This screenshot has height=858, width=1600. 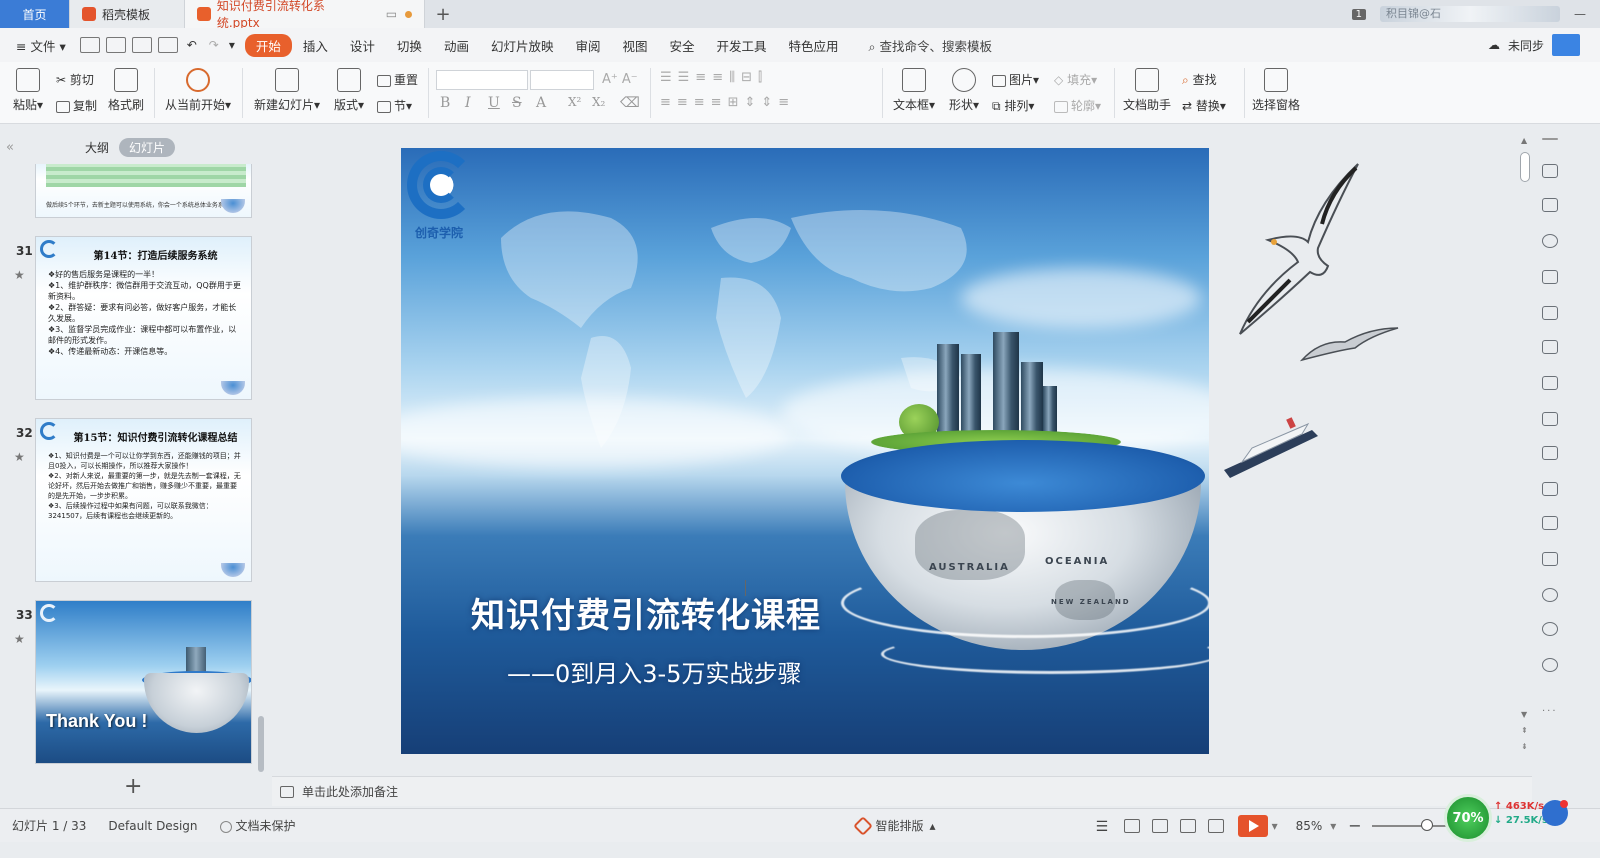 I want to click on menu-developer: 开发工具, so click(x=742, y=45).